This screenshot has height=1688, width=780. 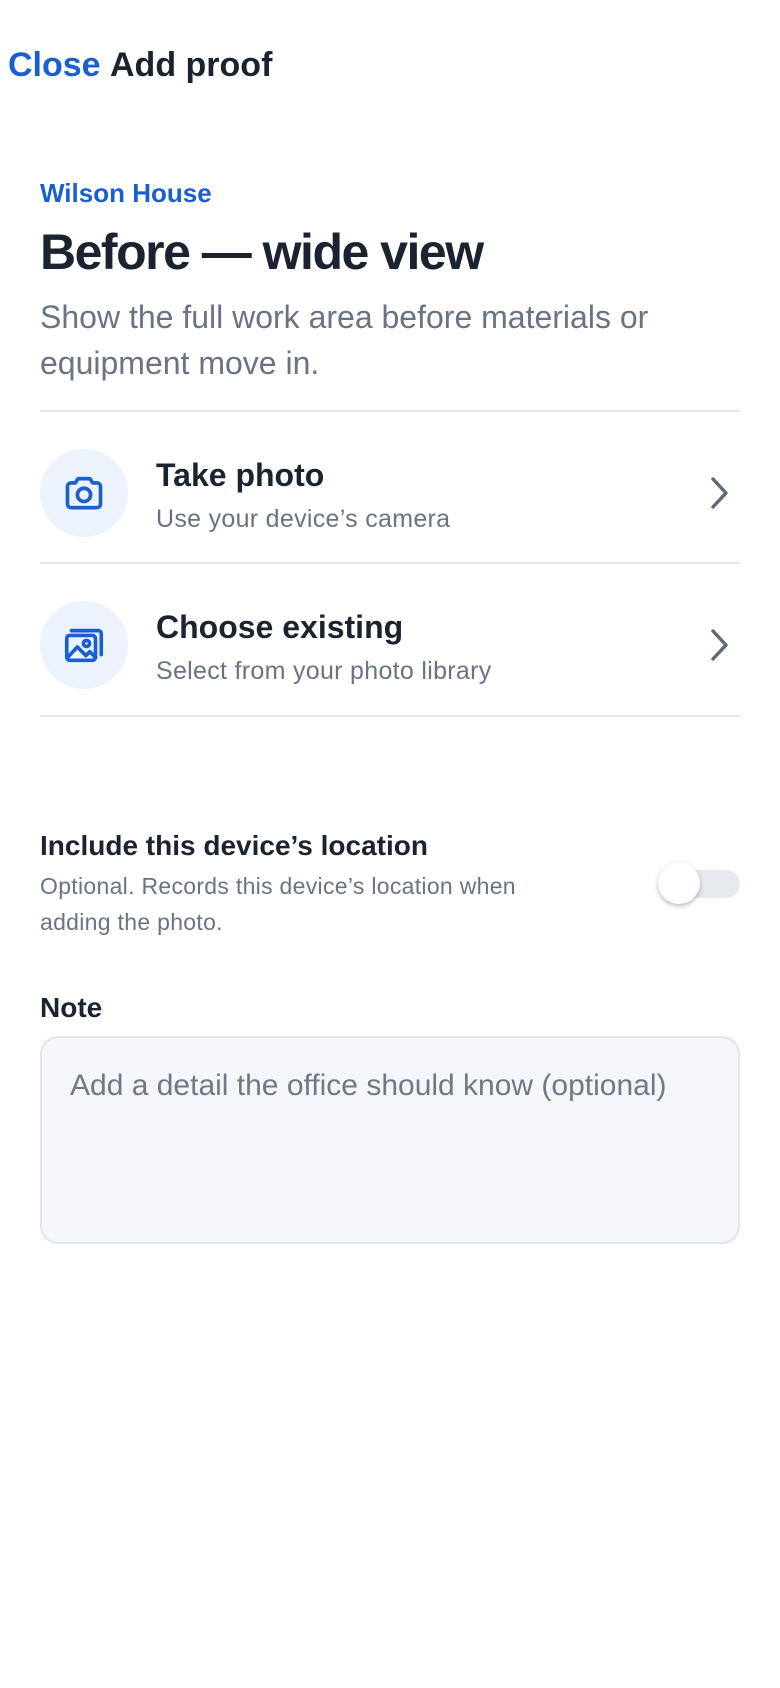 What do you see at coordinates (240, 475) in the screenshot?
I see `option-title: Take photo` at bounding box center [240, 475].